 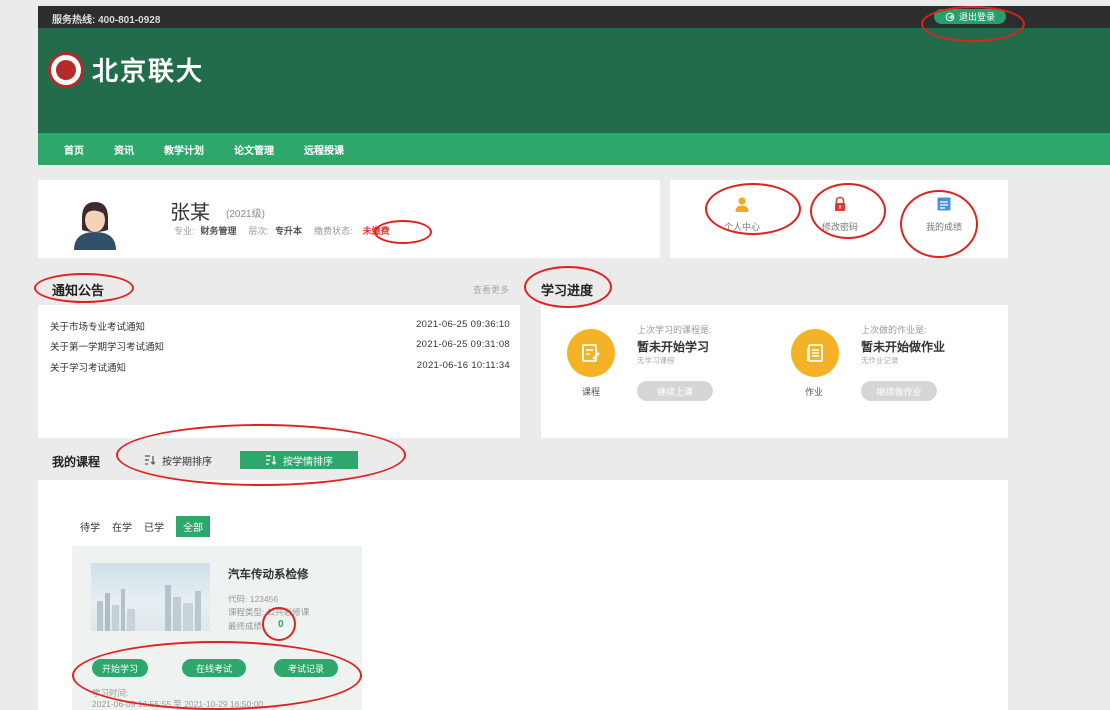 What do you see at coordinates (491, 289) in the screenshot?
I see `view-more-link: 查看更多` at bounding box center [491, 289].